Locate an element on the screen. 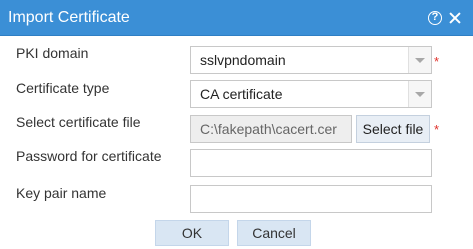 The height and width of the screenshot is (249, 473). ok-button: OK is located at coordinates (192, 233).